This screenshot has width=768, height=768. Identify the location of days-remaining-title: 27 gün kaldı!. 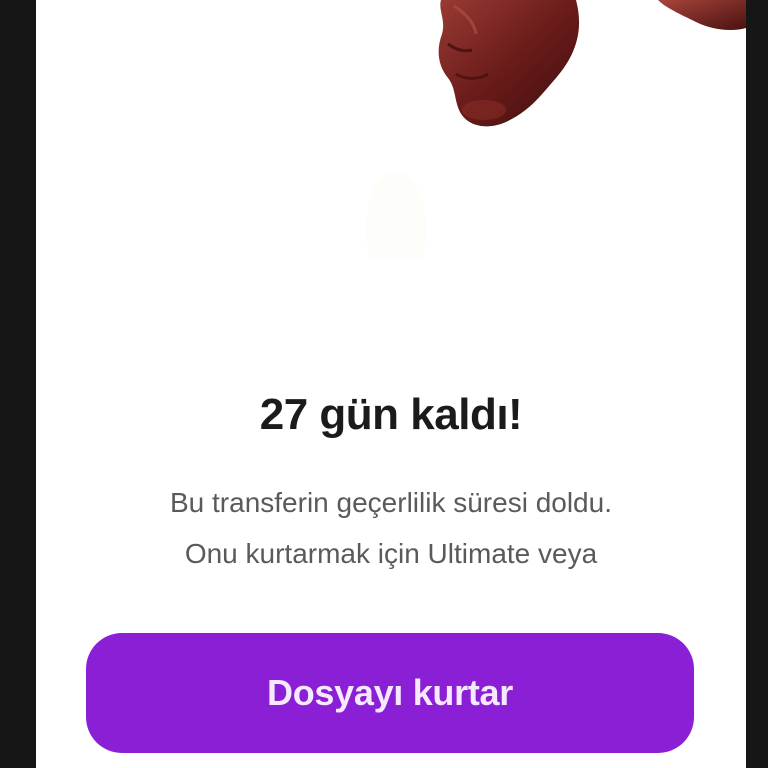
(391, 414).